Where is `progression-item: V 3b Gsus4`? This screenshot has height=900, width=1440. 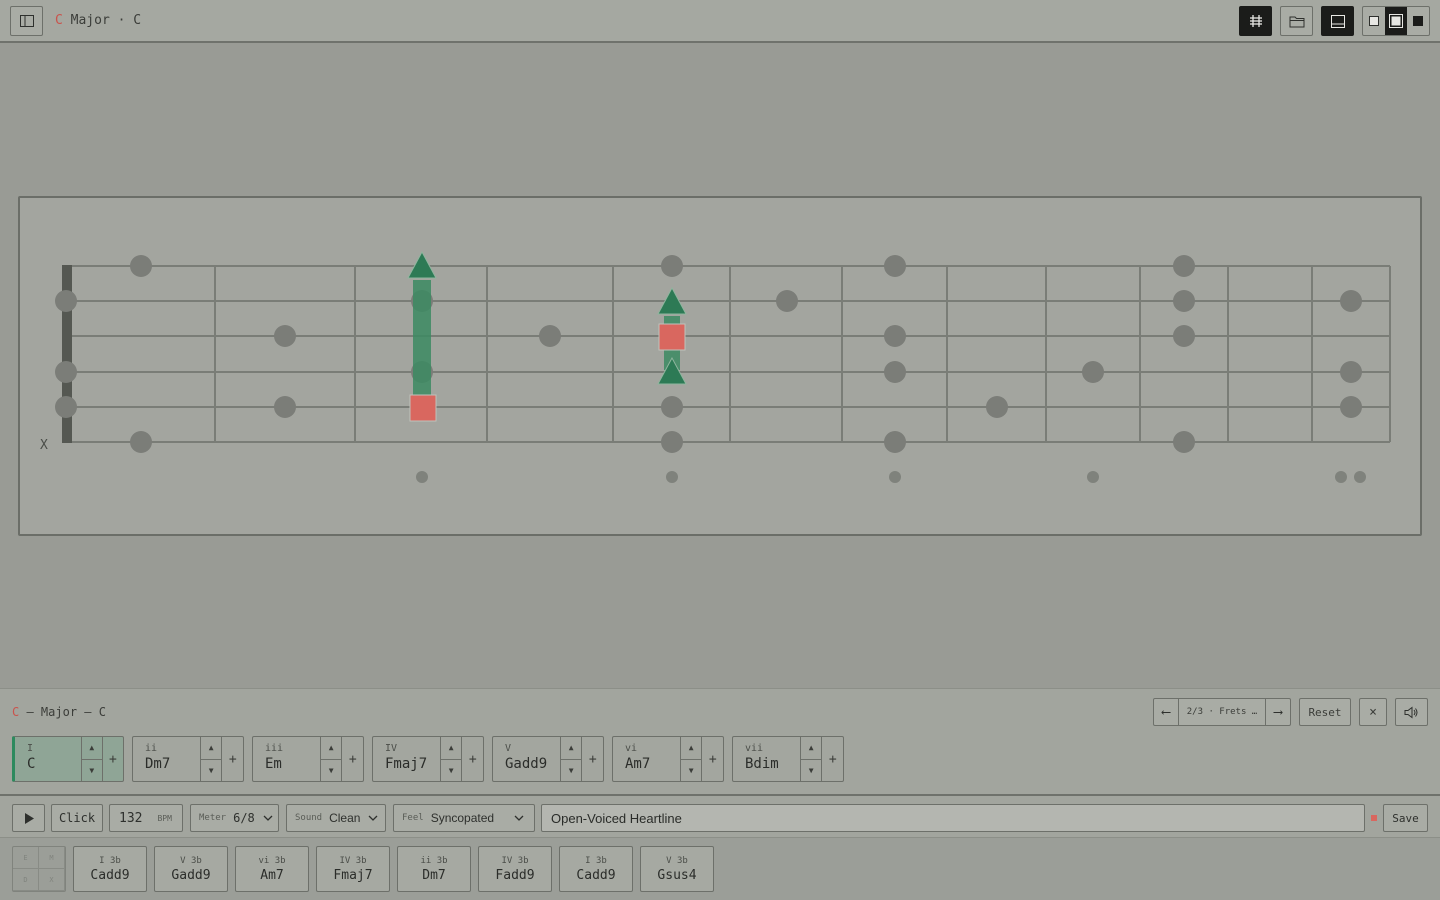
progression-item: V 3b Gsus4 is located at coordinates (677, 869).